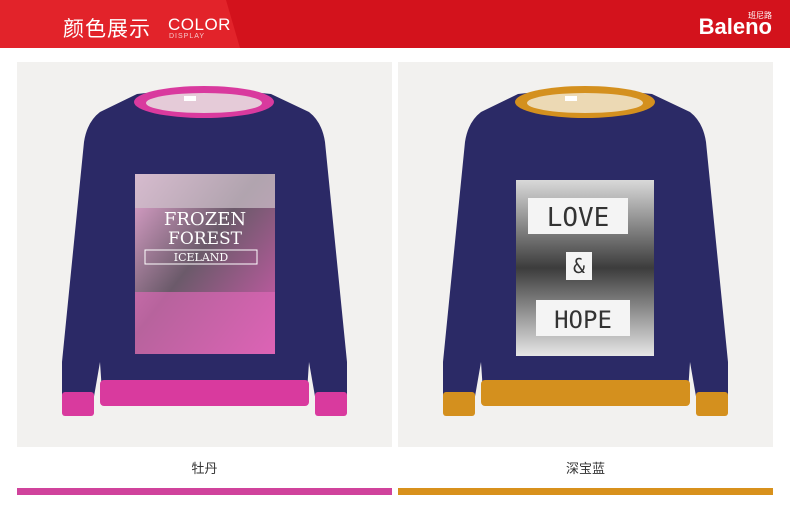 The image size is (790, 509). I want to click on section-subtitle: DISPLAY, so click(187, 36).